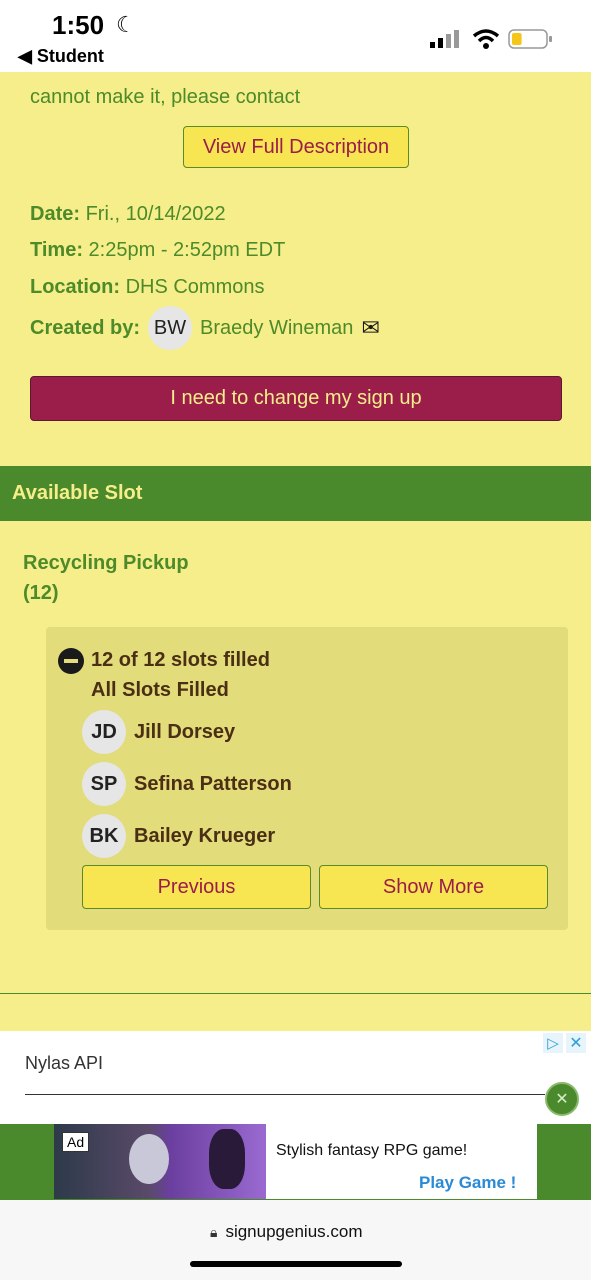 This screenshot has width=591, height=1280. I want to click on creator-avatar: BW, so click(170, 328).